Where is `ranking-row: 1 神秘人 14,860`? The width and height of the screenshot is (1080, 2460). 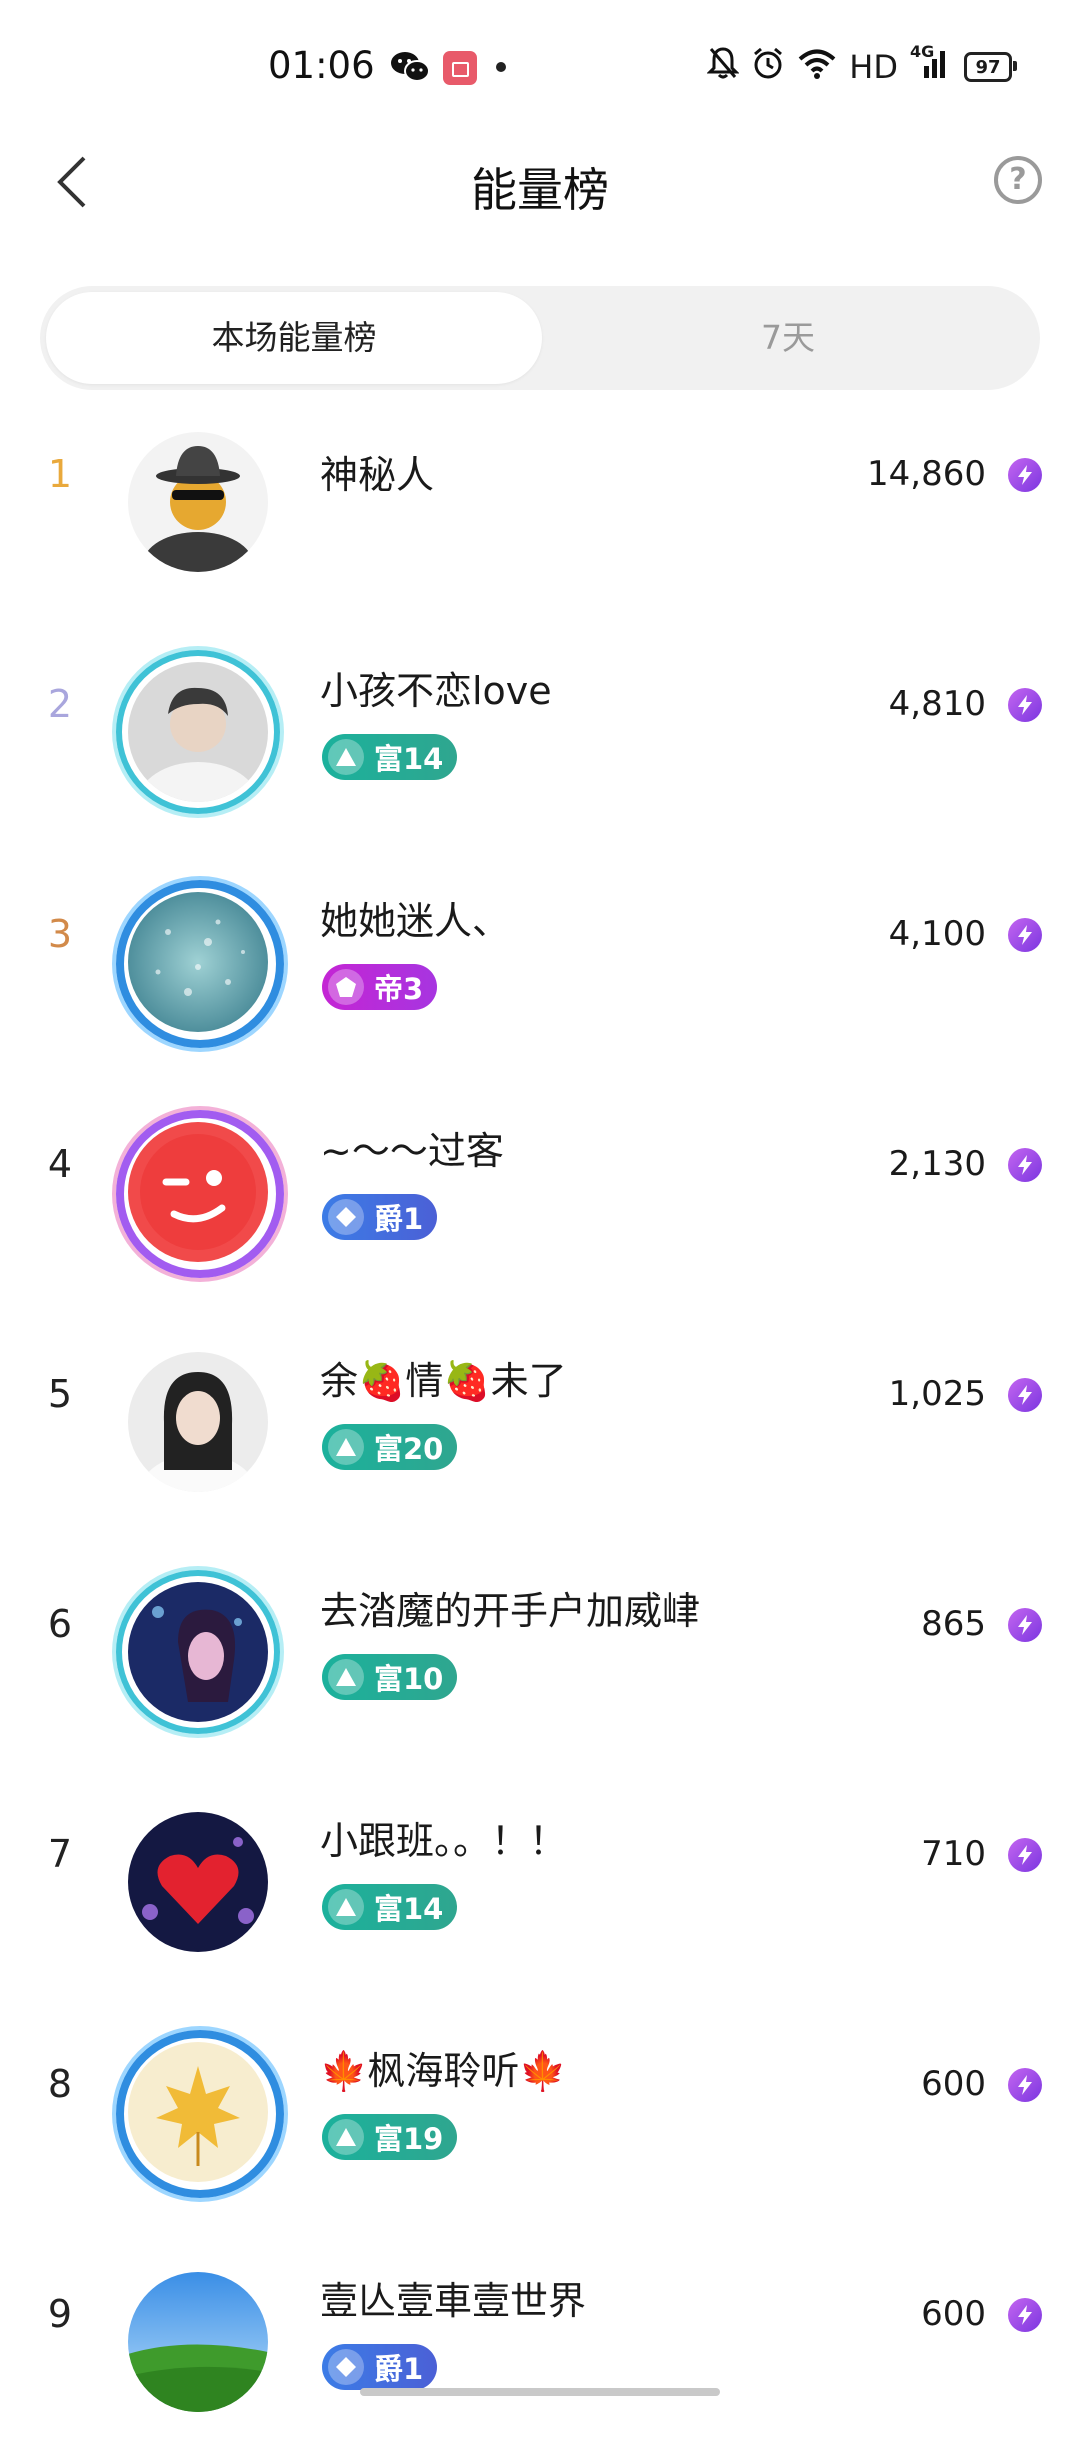 ranking-row: 1 神秘人 14,860 is located at coordinates (540, 505).